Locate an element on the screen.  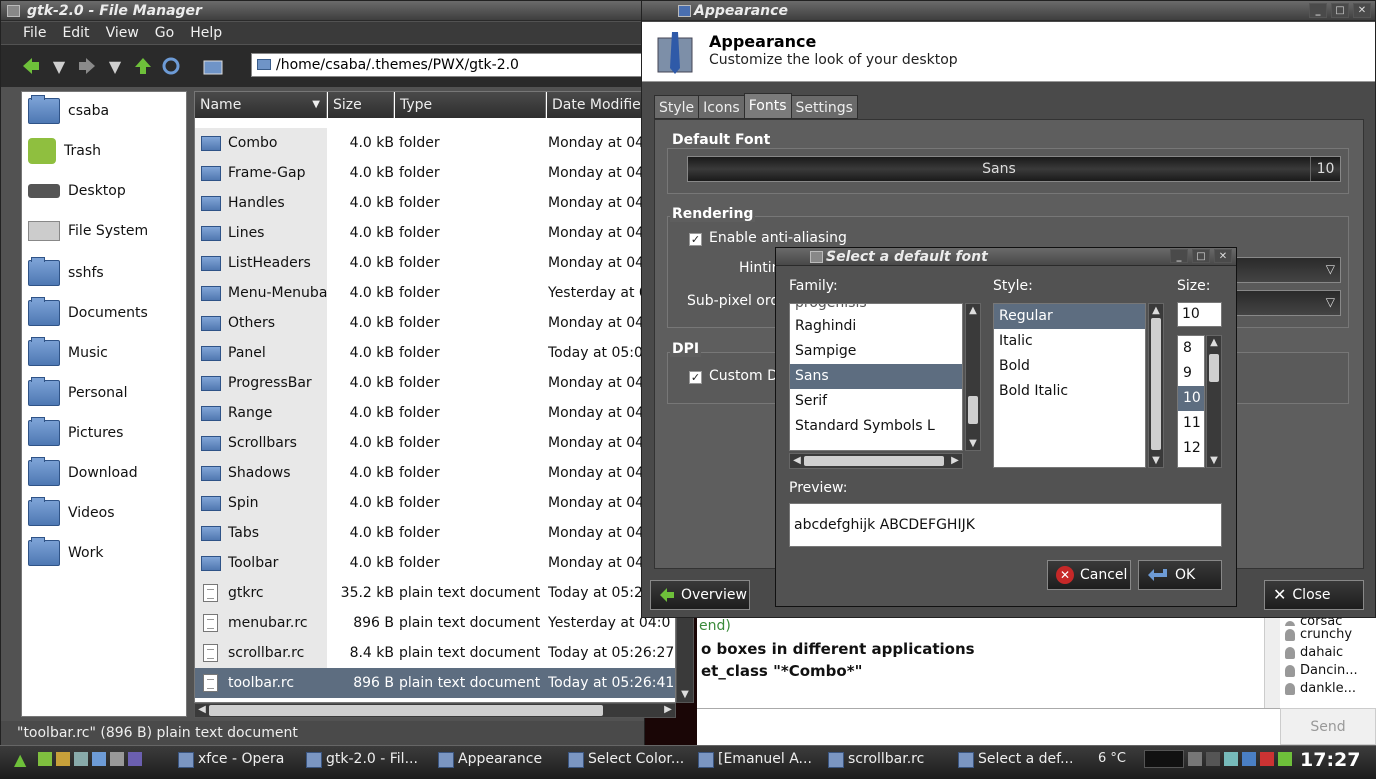
family-hscrollbar: ◀ ▶ is located at coordinates (876, 461).